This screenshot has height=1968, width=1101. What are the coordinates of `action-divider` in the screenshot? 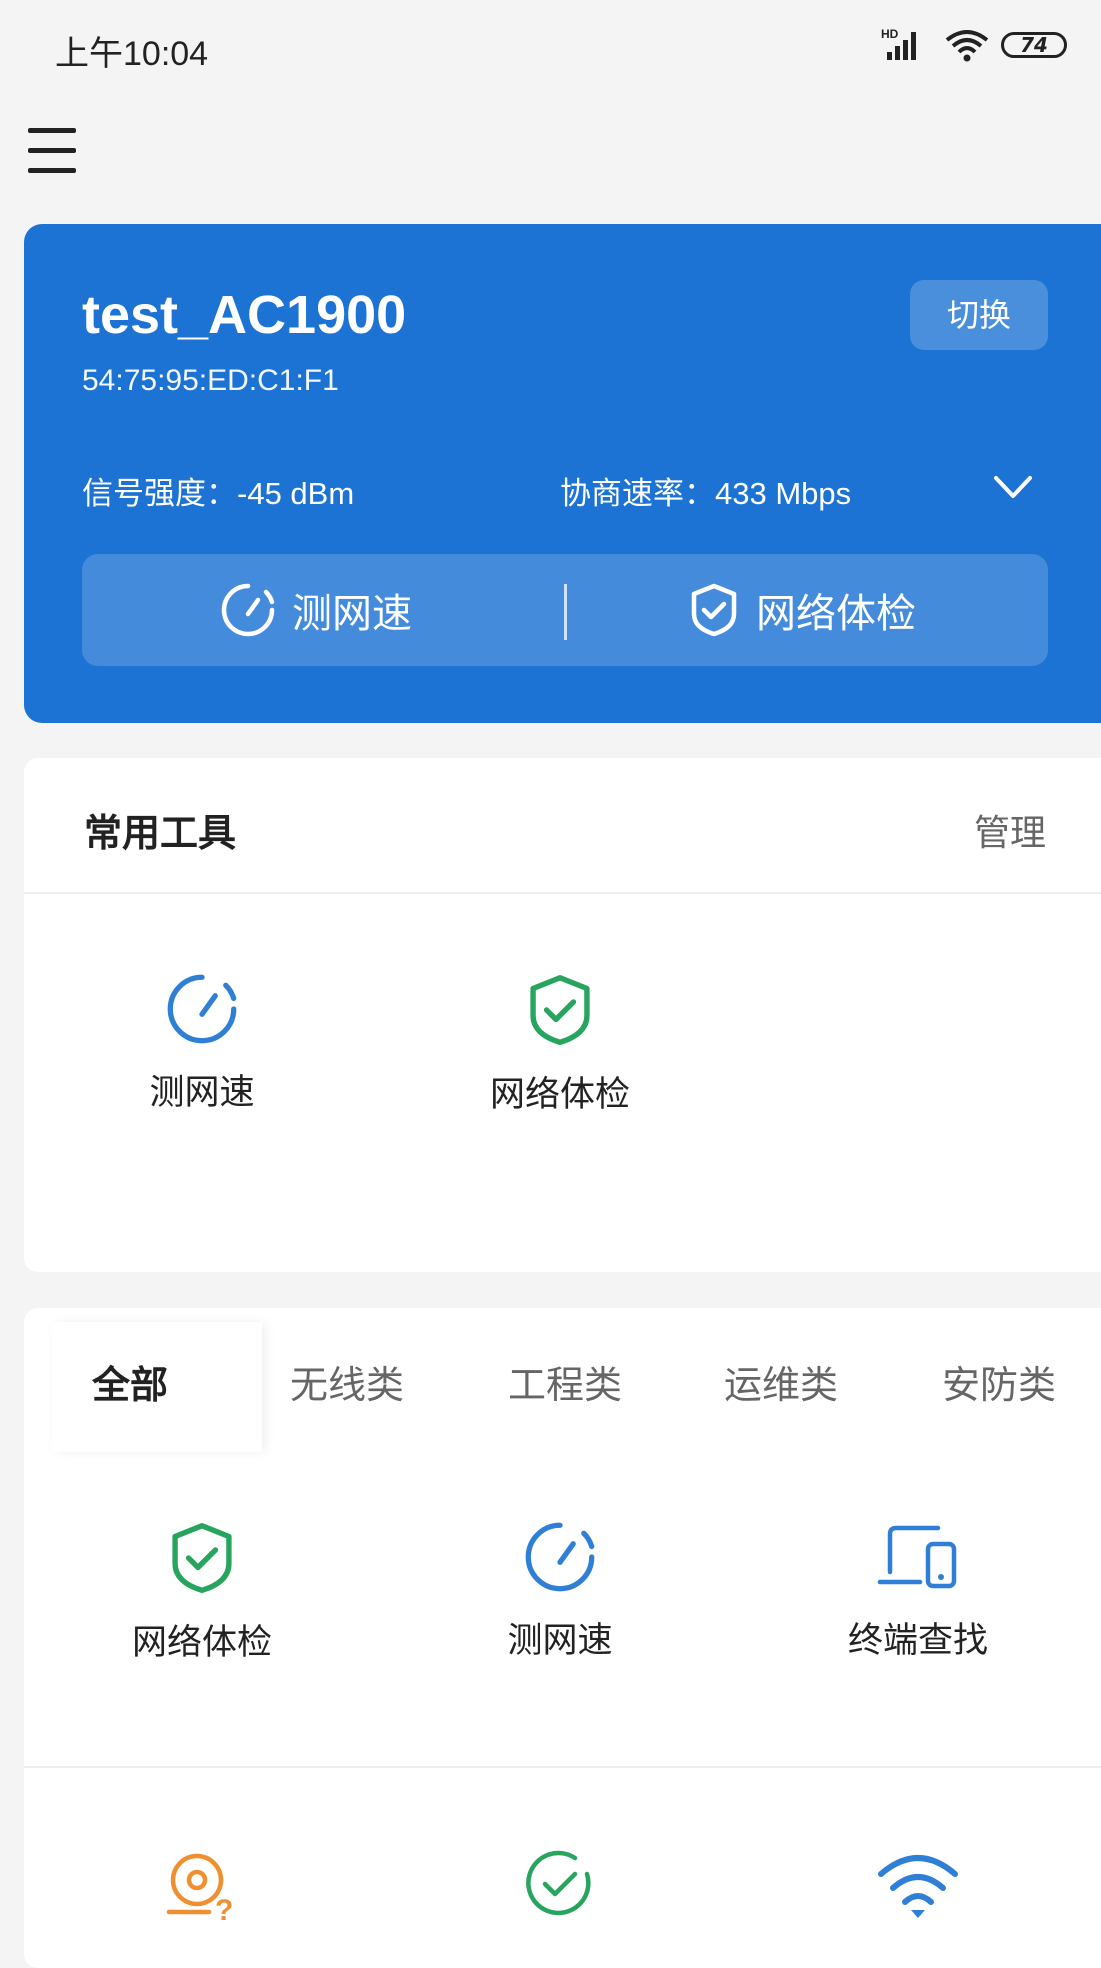 It's located at (565, 612).